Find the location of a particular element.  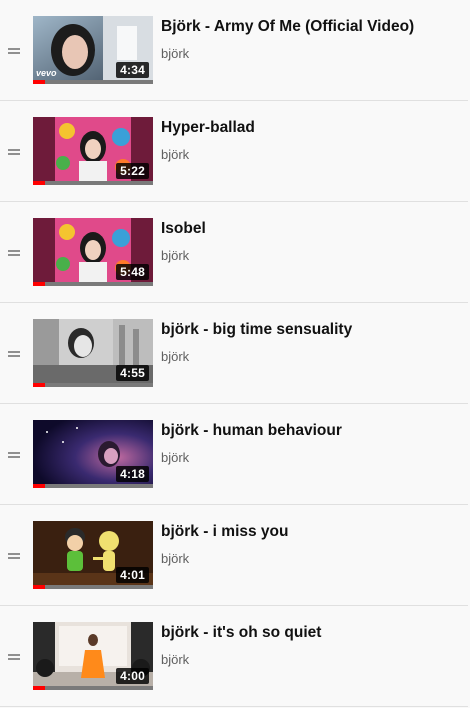

playlist-item: 4:55 björk - big time sensuality björk is located at coordinates (234, 353).